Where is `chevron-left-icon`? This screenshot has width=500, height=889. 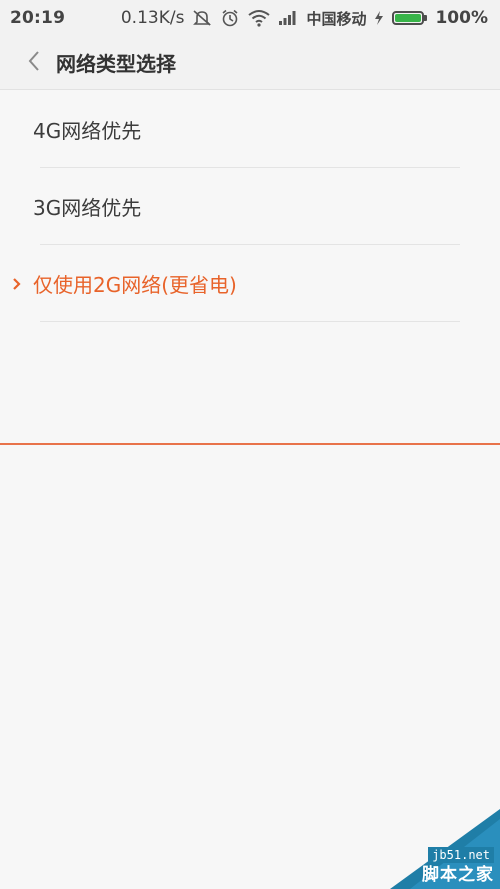 chevron-left-icon is located at coordinates (34, 63).